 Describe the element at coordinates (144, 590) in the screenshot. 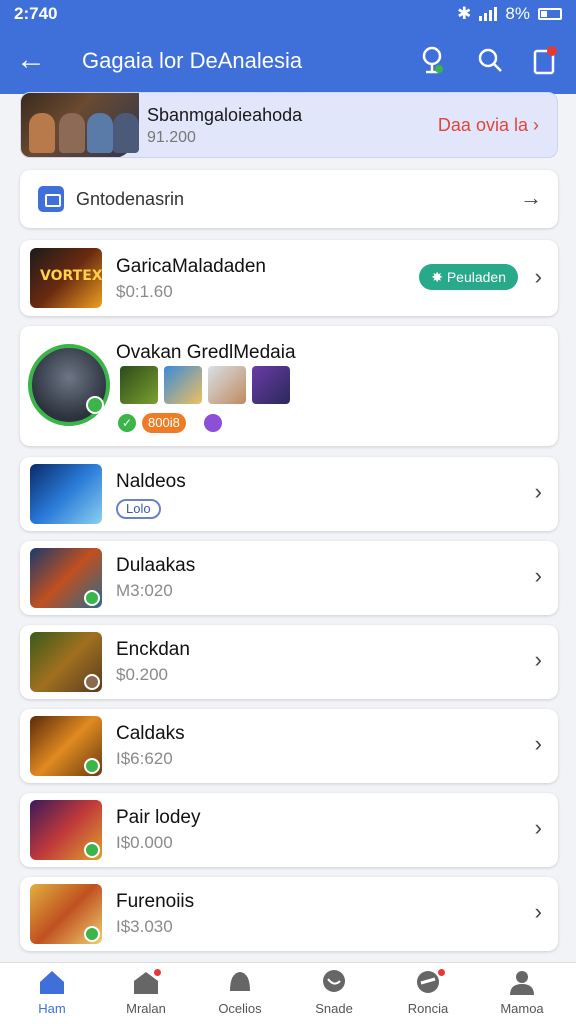

I see `item-price: M3:020` at that location.